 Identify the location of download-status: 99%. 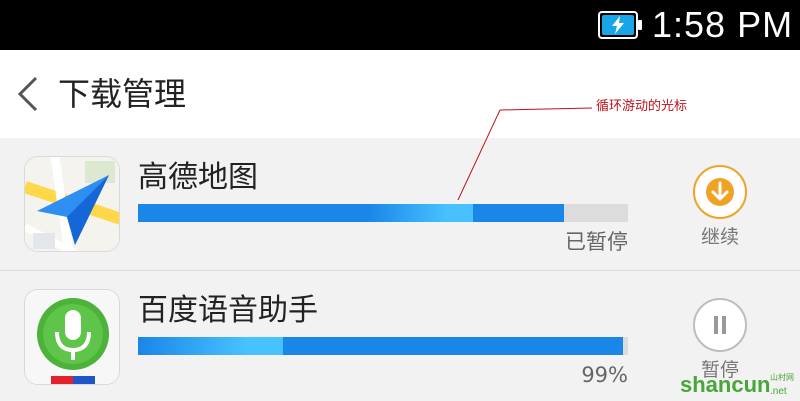
(604, 375).